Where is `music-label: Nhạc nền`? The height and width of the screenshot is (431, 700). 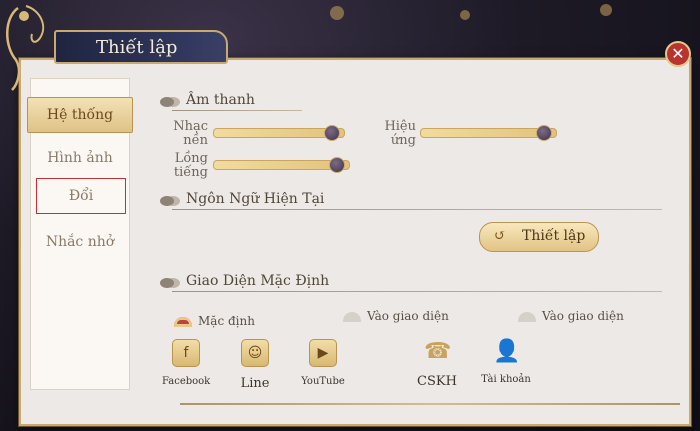
music-label: Nhạc nền is located at coordinates (190, 133).